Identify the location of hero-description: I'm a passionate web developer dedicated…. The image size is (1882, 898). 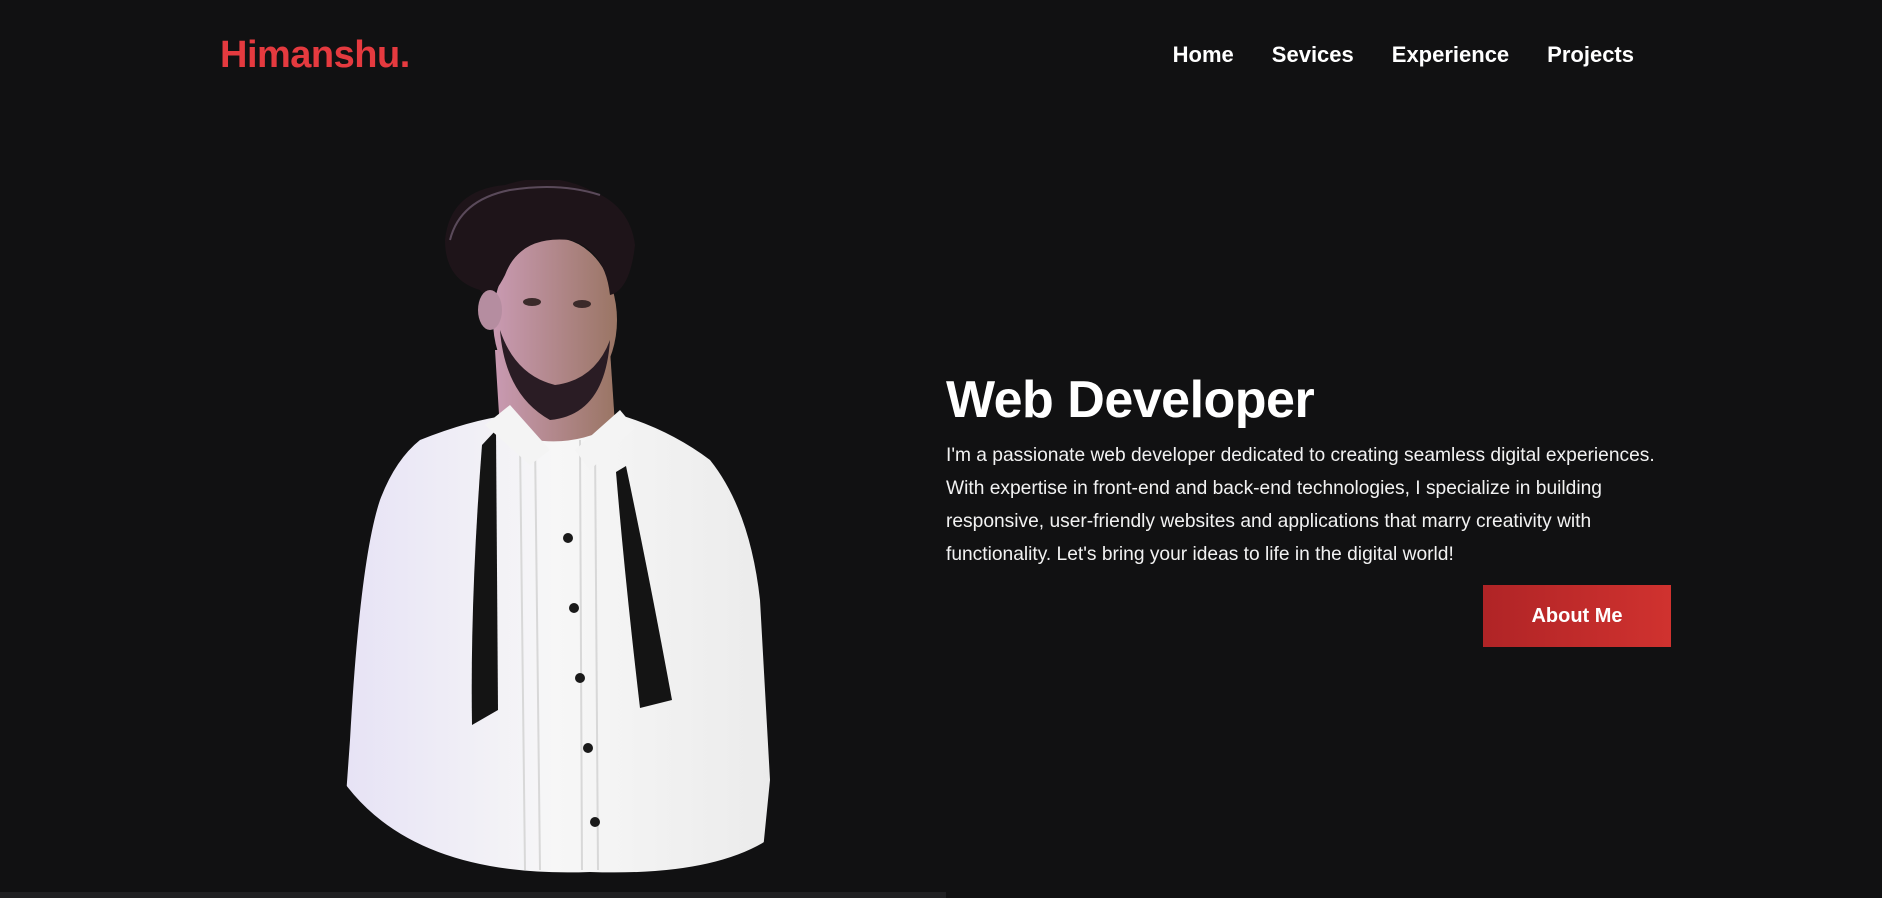
(1300, 505).